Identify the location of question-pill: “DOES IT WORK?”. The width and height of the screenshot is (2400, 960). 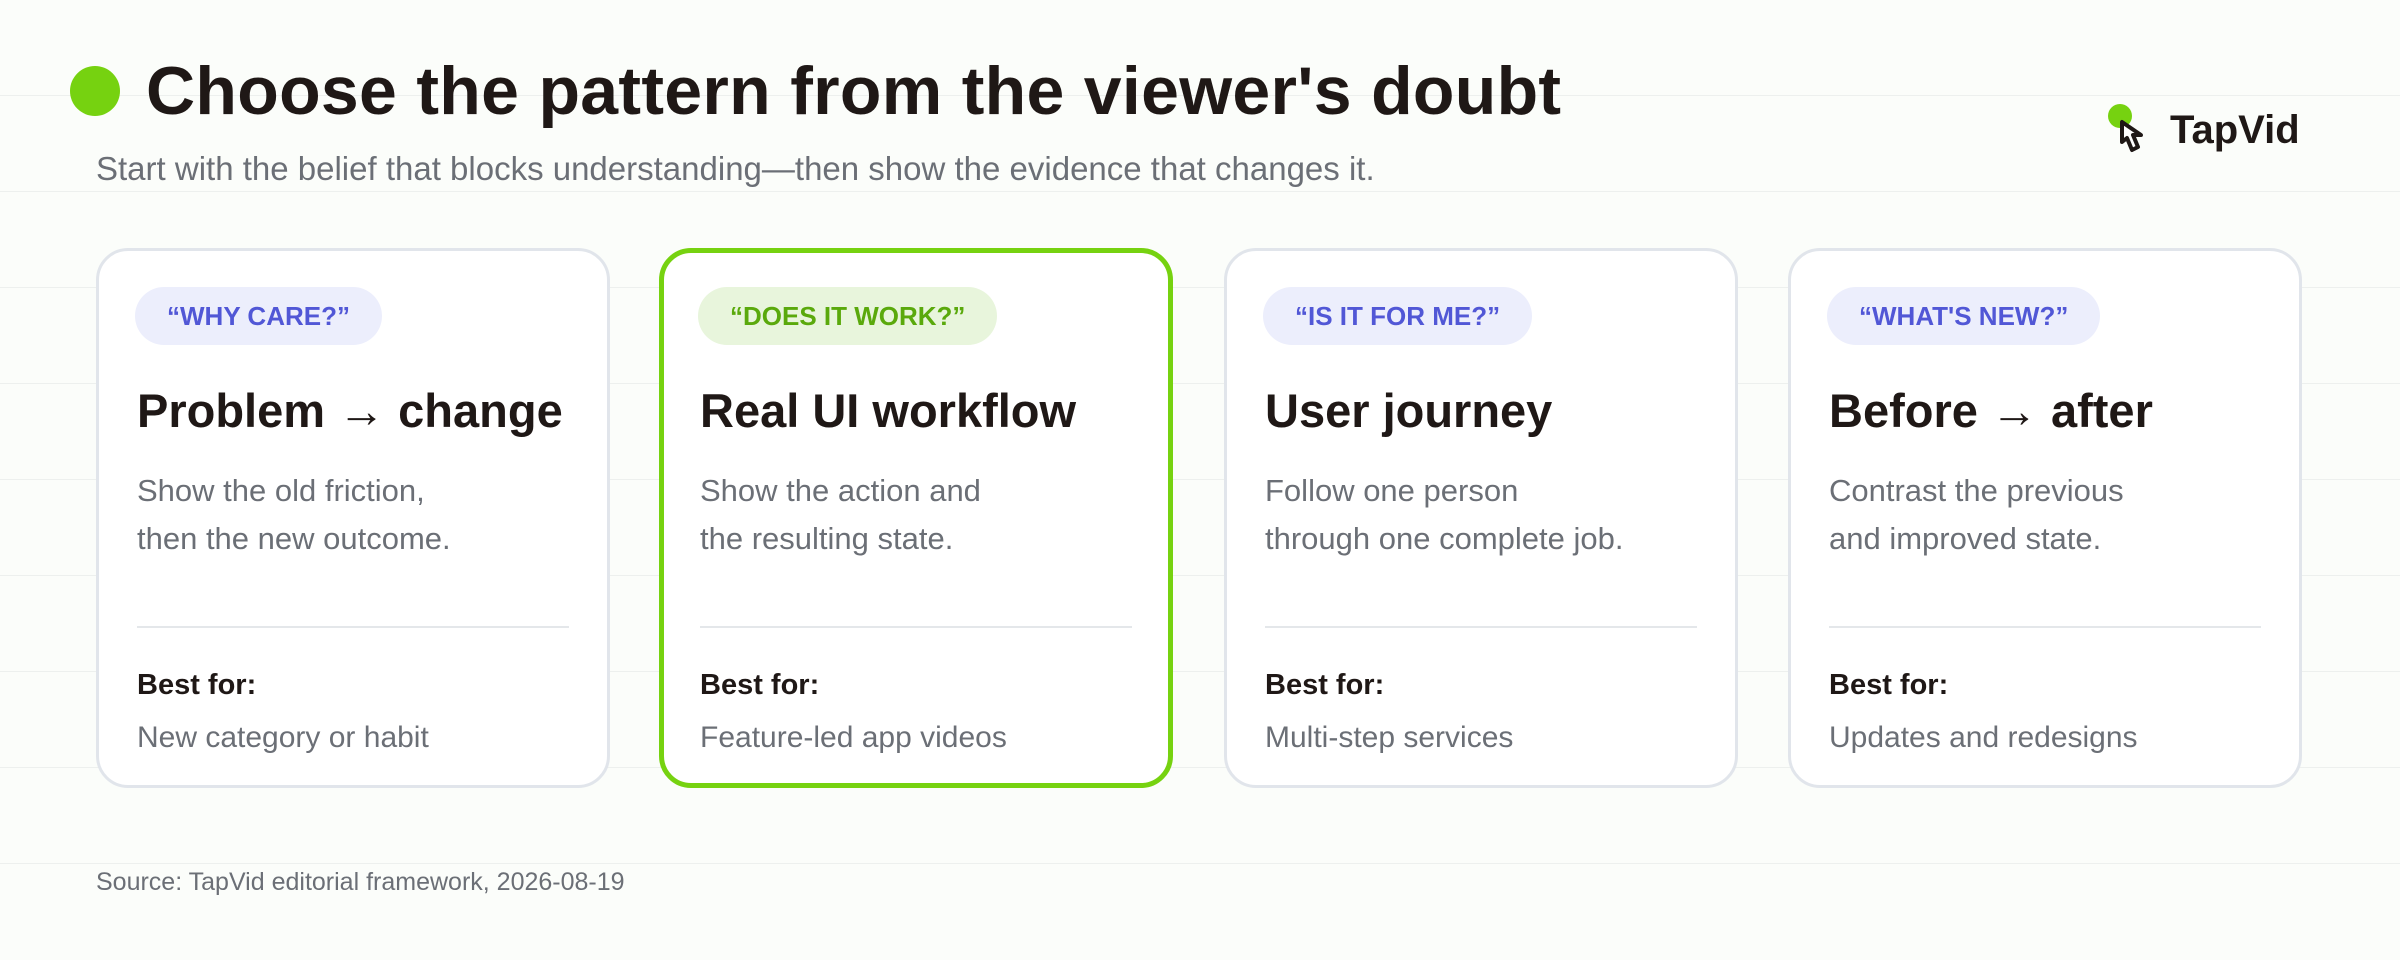
(848, 316).